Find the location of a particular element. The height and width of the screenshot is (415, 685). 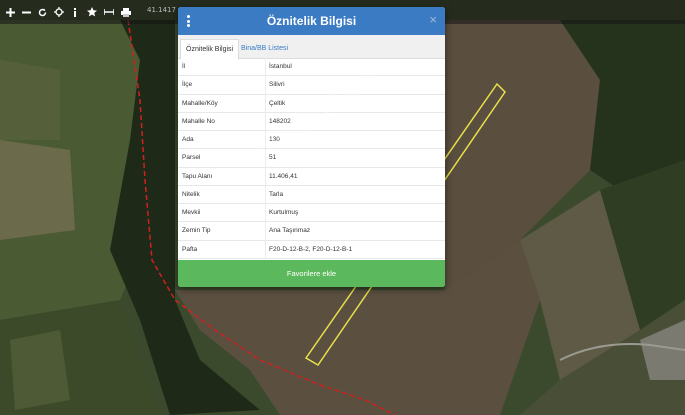

plus-icon is located at coordinates (10, 12).